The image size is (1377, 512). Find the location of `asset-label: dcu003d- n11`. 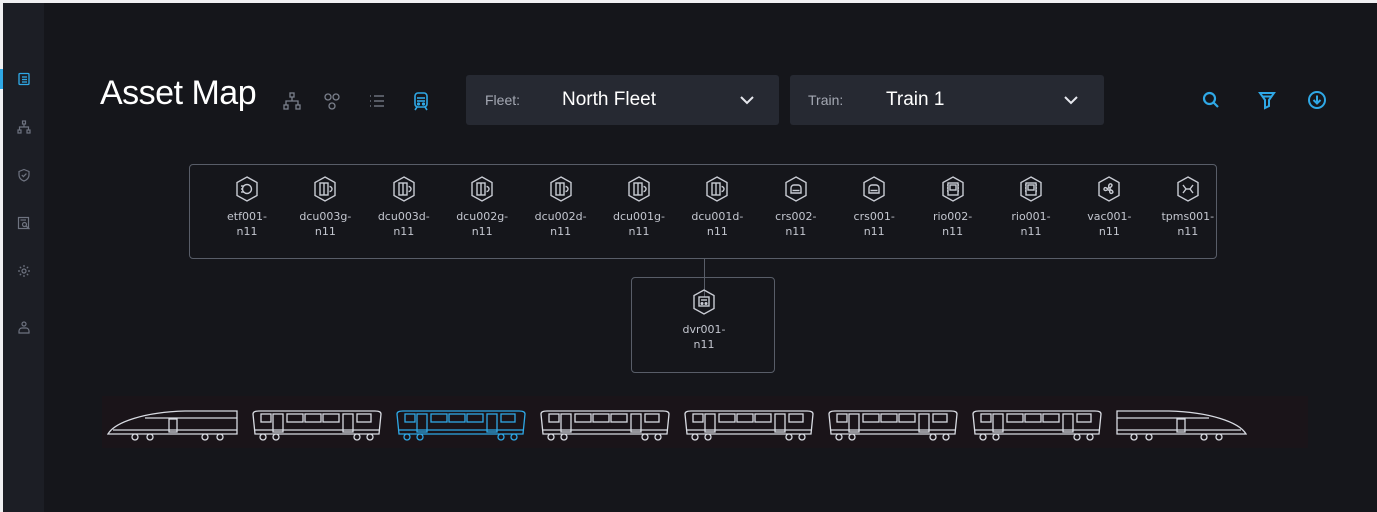

asset-label: dcu003d- n11 is located at coordinates (403, 224).